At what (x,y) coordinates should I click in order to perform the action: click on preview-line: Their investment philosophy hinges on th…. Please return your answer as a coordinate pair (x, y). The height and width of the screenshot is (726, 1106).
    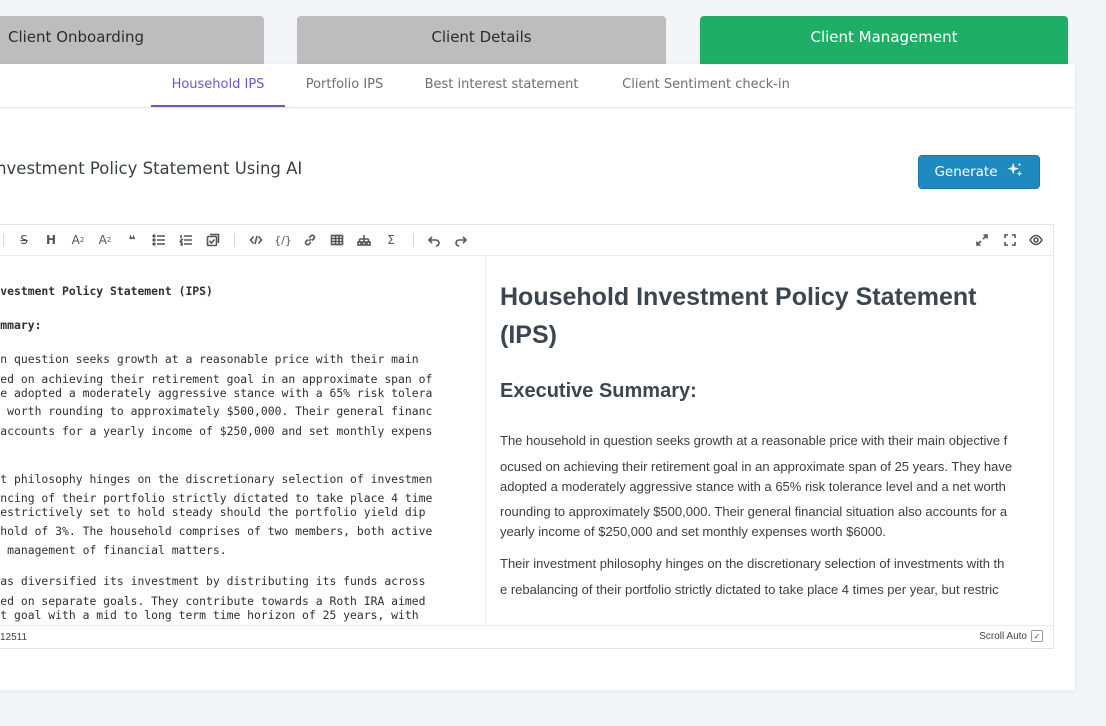
    Looking at the image, I should click on (752, 563).